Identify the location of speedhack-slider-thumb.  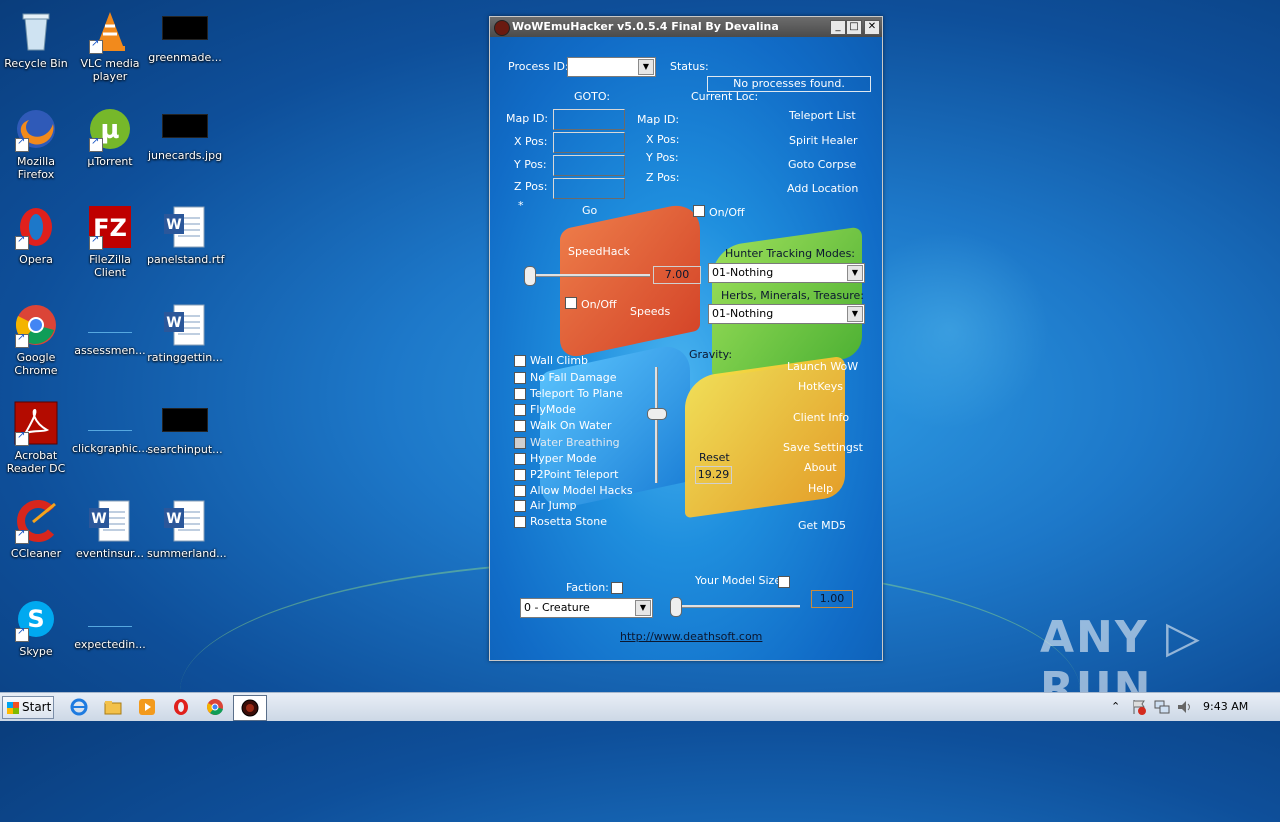
(530, 276).